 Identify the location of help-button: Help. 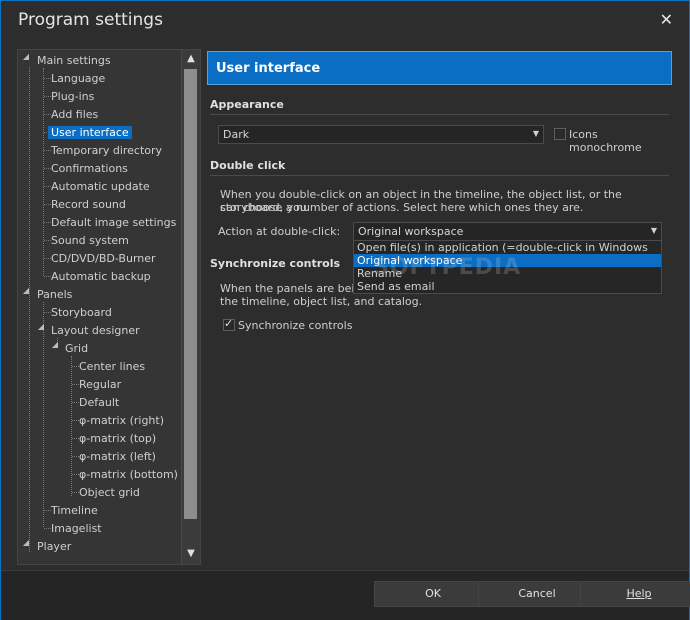
(635, 594).